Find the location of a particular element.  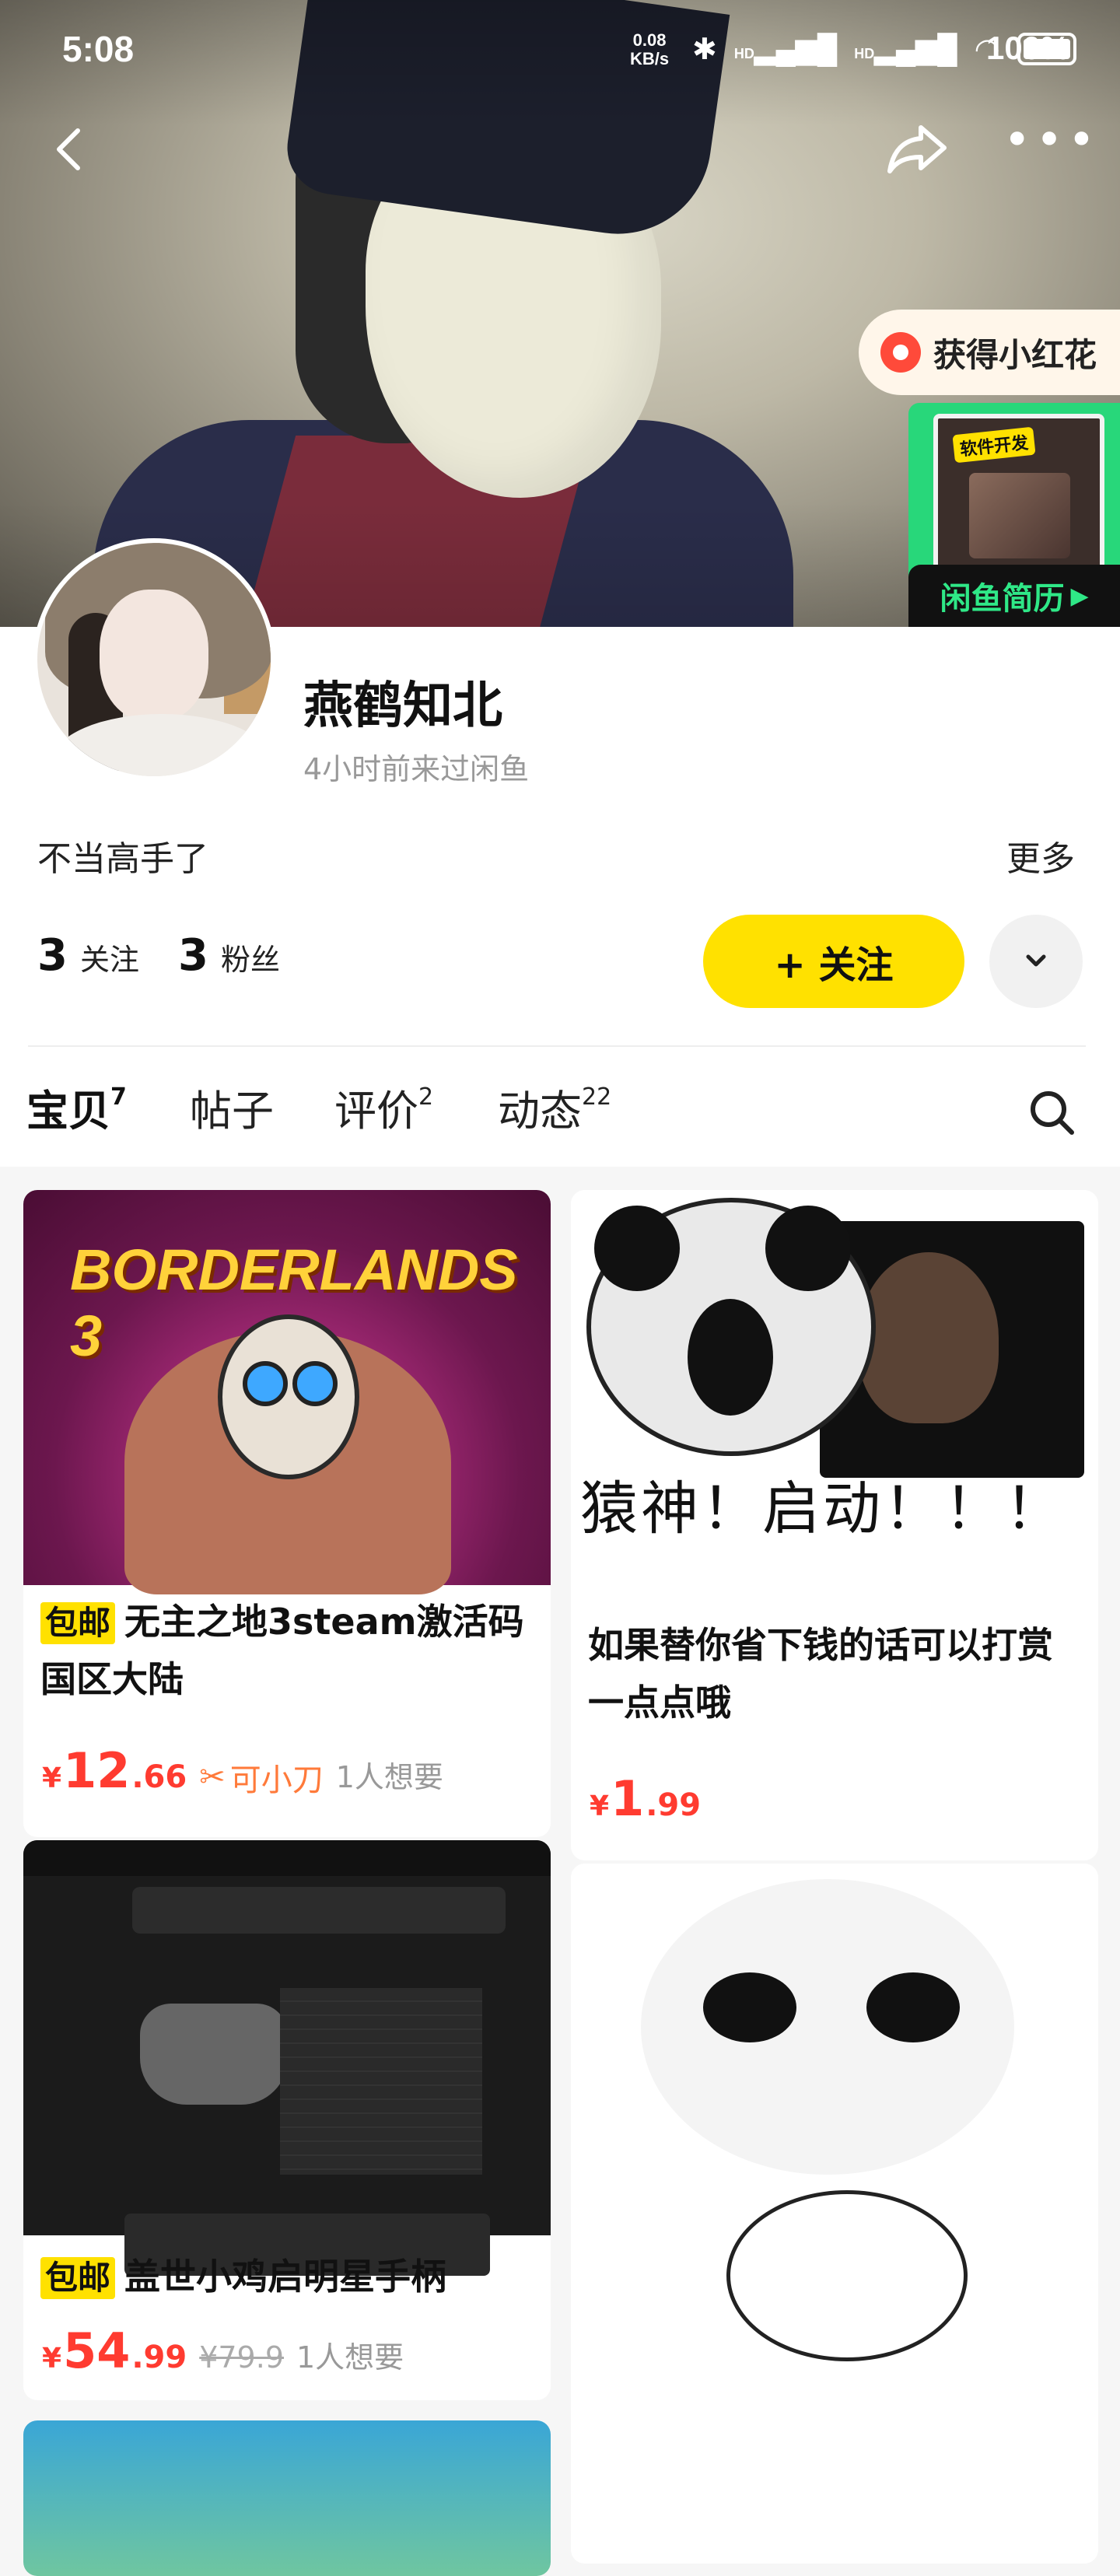

knife-icon: ✂ is located at coordinates (212, 1777).